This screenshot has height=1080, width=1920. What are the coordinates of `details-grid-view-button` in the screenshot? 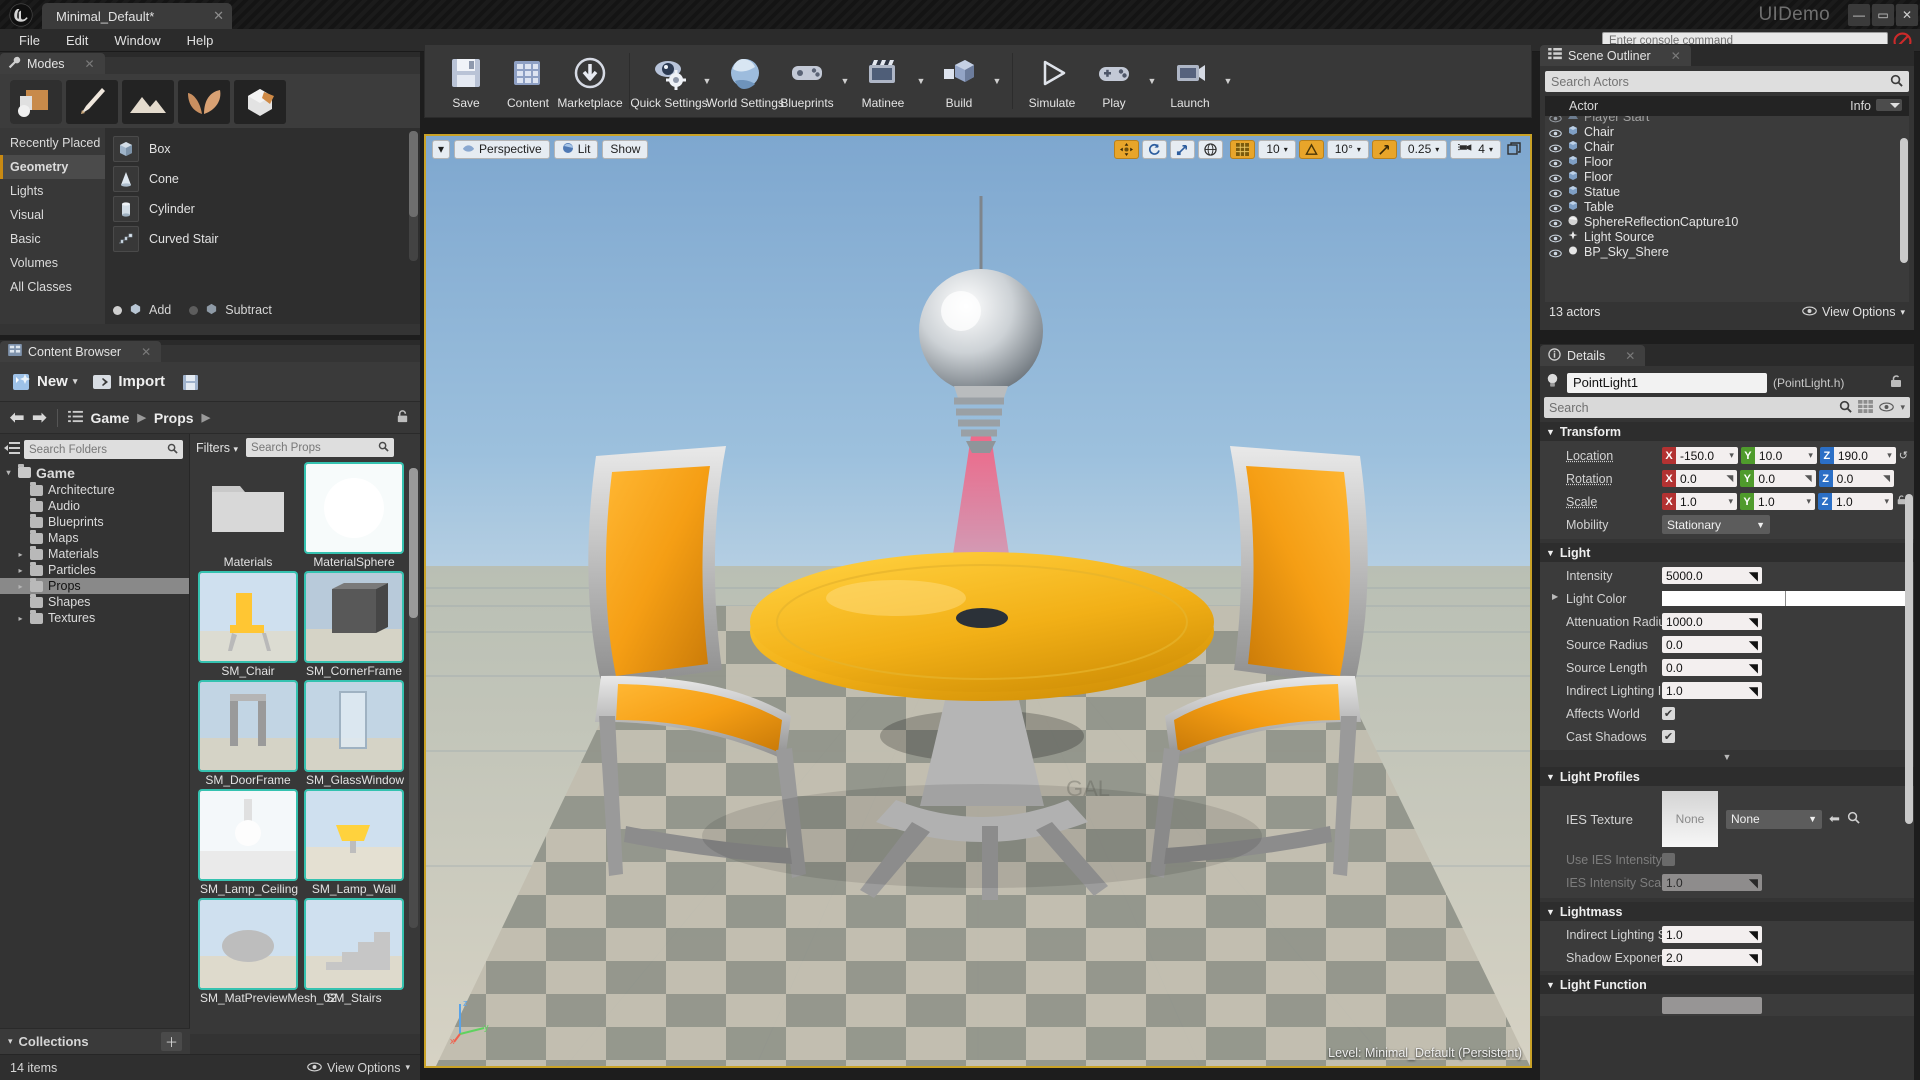 It's located at (1866, 407).